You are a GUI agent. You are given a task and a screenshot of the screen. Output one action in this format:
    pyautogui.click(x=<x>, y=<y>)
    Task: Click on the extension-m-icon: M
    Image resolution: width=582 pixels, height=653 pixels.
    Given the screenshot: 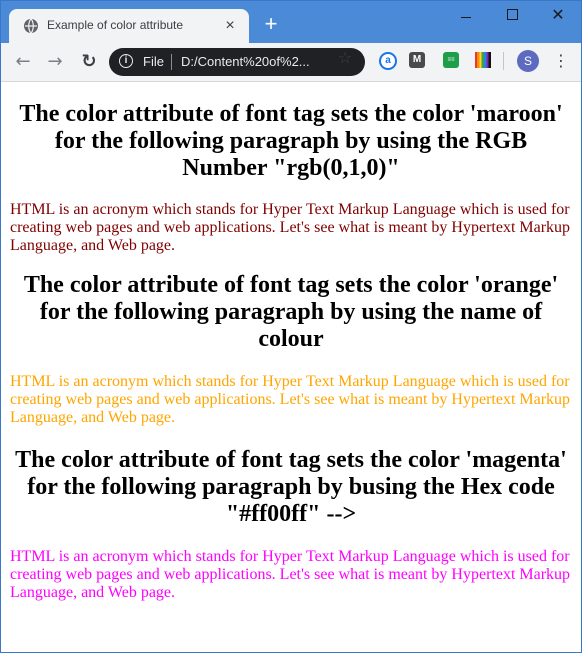 What is the action you would take?
    pyautogui.click(x=417, y=60)
    